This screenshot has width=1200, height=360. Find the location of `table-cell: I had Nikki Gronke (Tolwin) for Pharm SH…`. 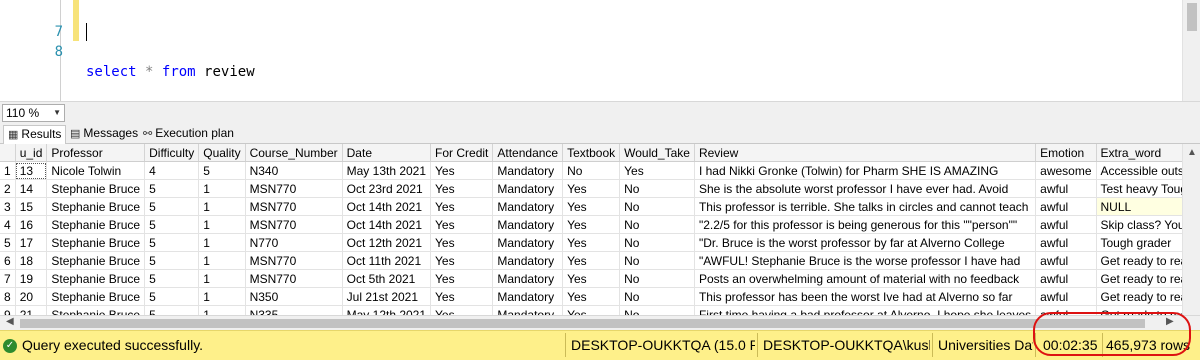

table-cell: I had Nikki Gronke (Tolwin) for Pharm SH… is located at coordinates (865, 170).